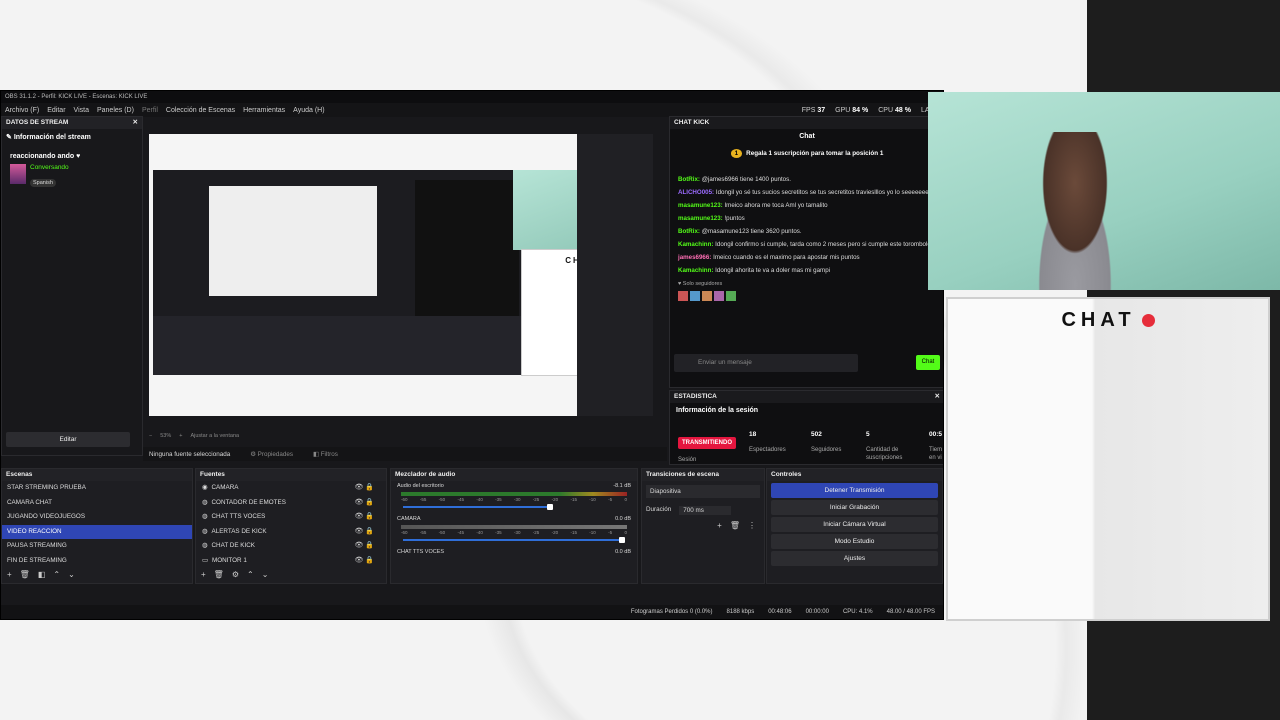 Image resolution: width=1280 pixels, height=720 pixels. What do you see at coordinates (514, 475) in the screenshot?
I see `mixer-title: Mezclador de audio` at bounding box center [514, 475].